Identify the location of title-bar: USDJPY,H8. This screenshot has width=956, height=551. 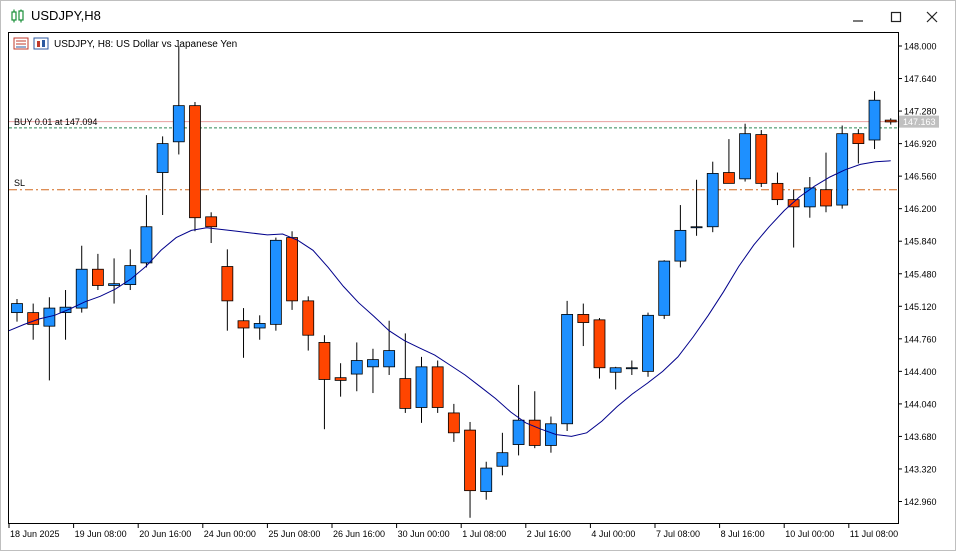
(478, 16).